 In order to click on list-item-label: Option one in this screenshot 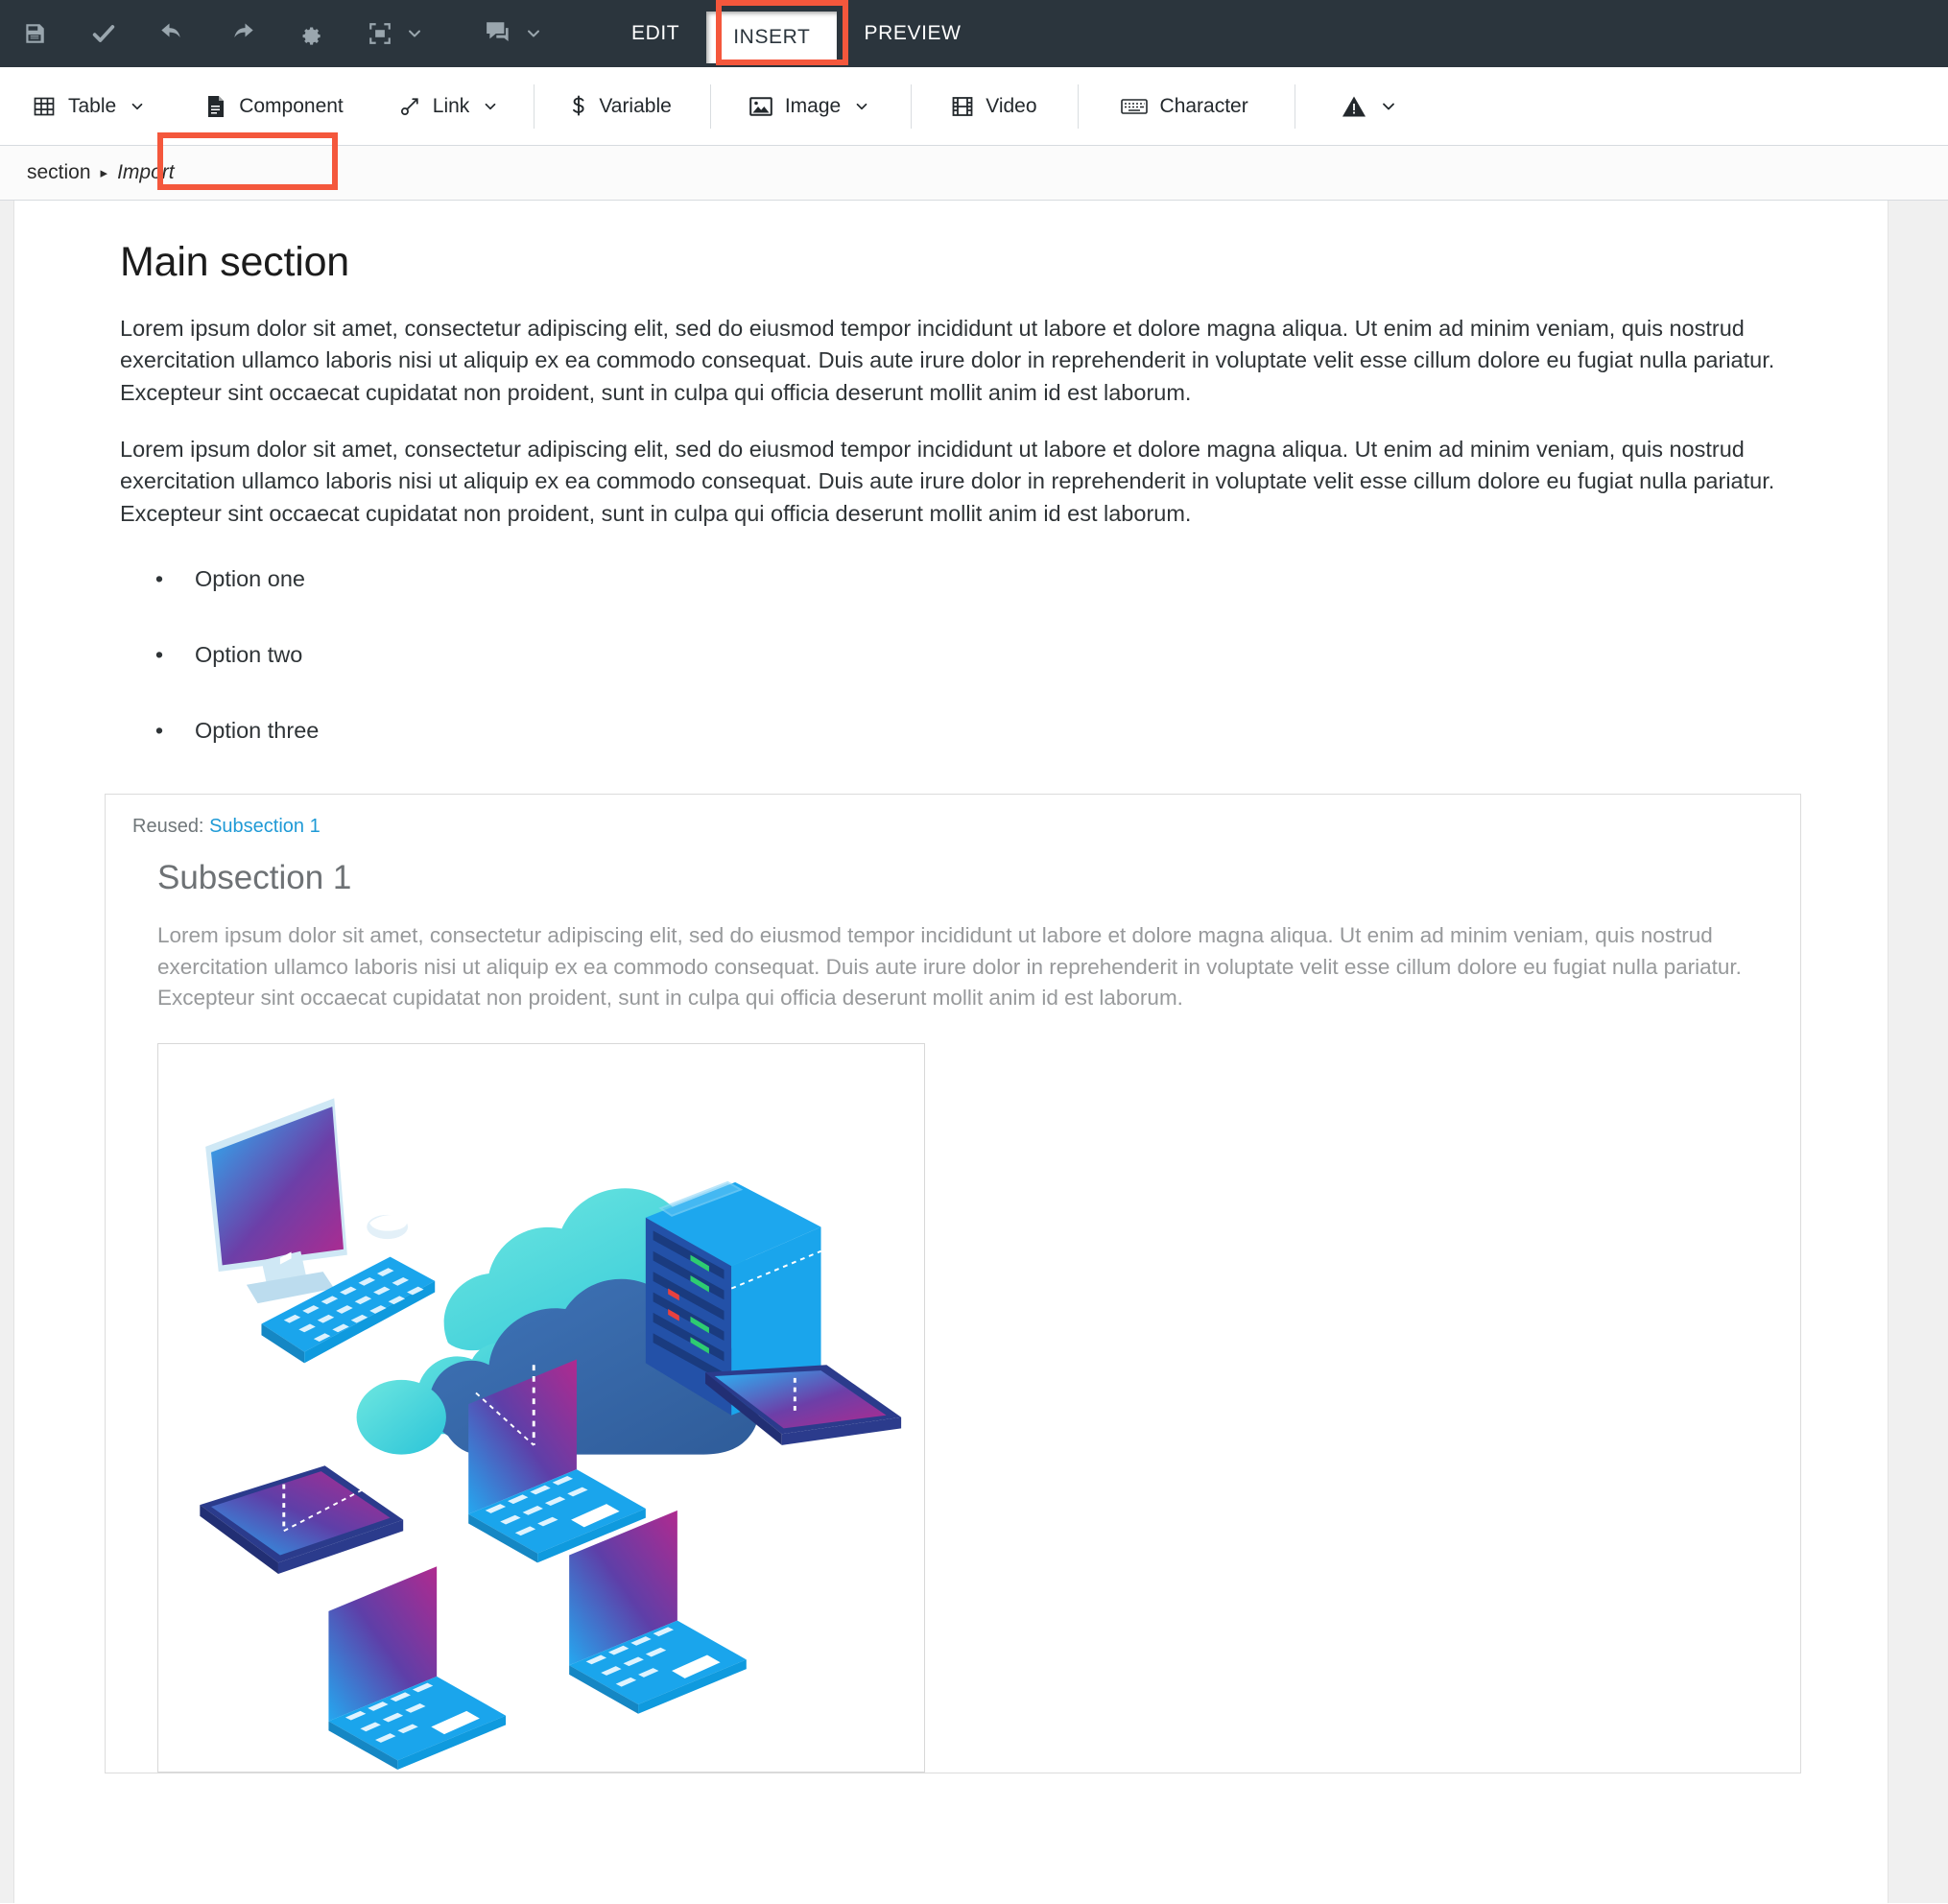, I will do `click(250, 579)`.